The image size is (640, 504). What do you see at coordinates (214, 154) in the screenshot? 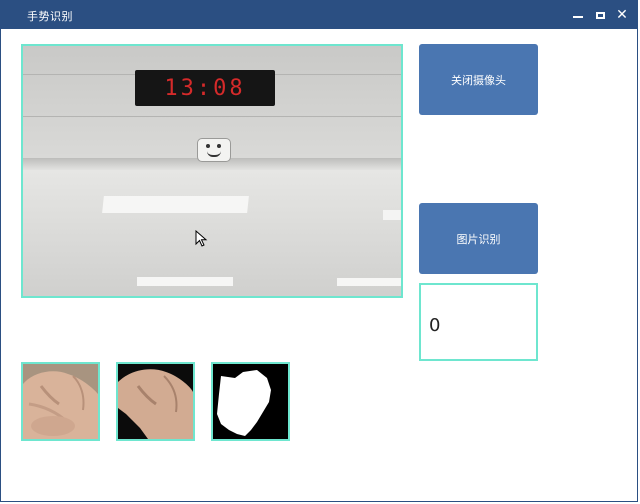
I see `smiley-mouth` at bounding box center [214, 154].